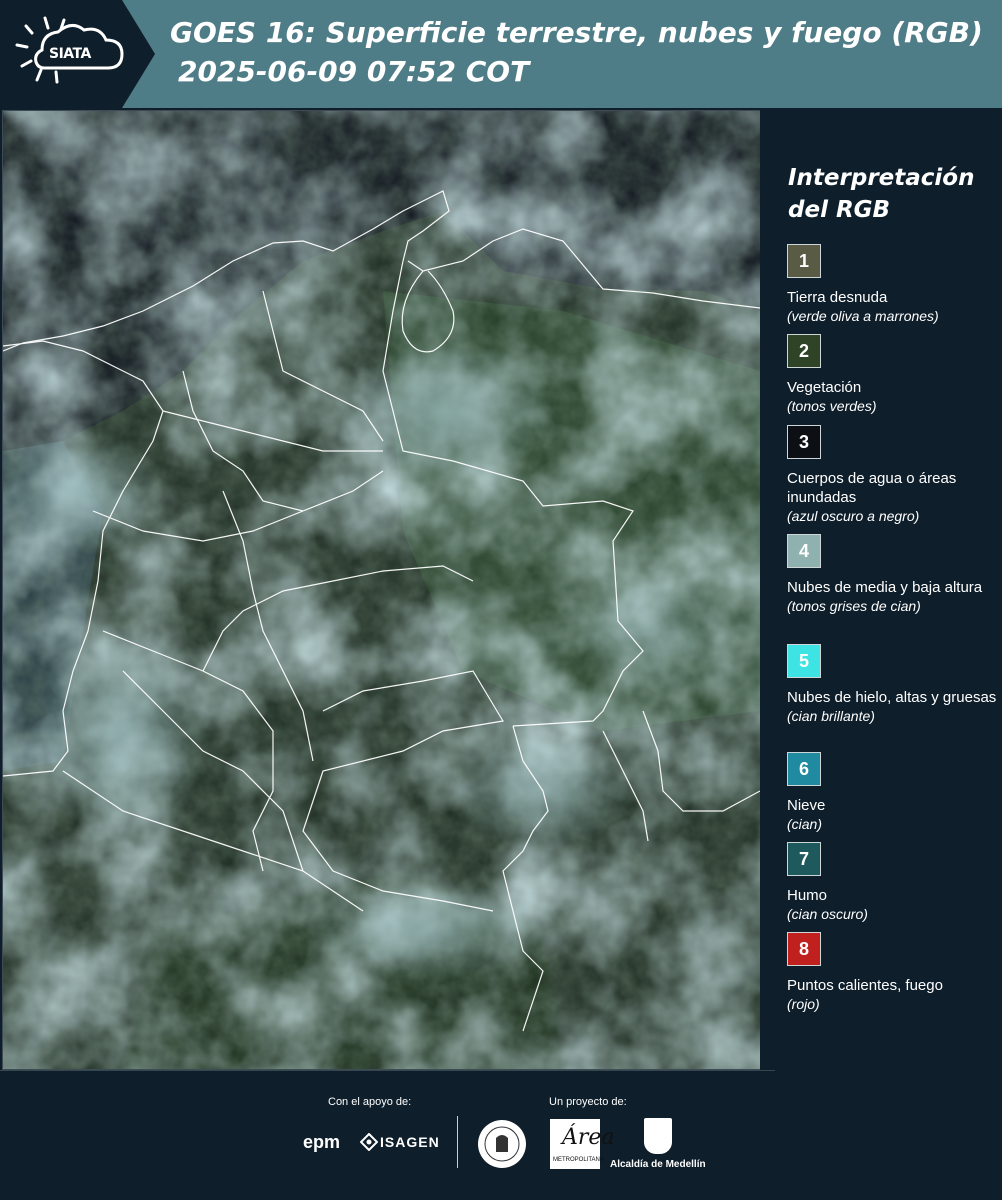 The width and height of the screenshot is (1002, 1200). Describe the element at coordinates (588, 1137) in the screenshot. I see `area-metropolitana-script: Área` at that location.